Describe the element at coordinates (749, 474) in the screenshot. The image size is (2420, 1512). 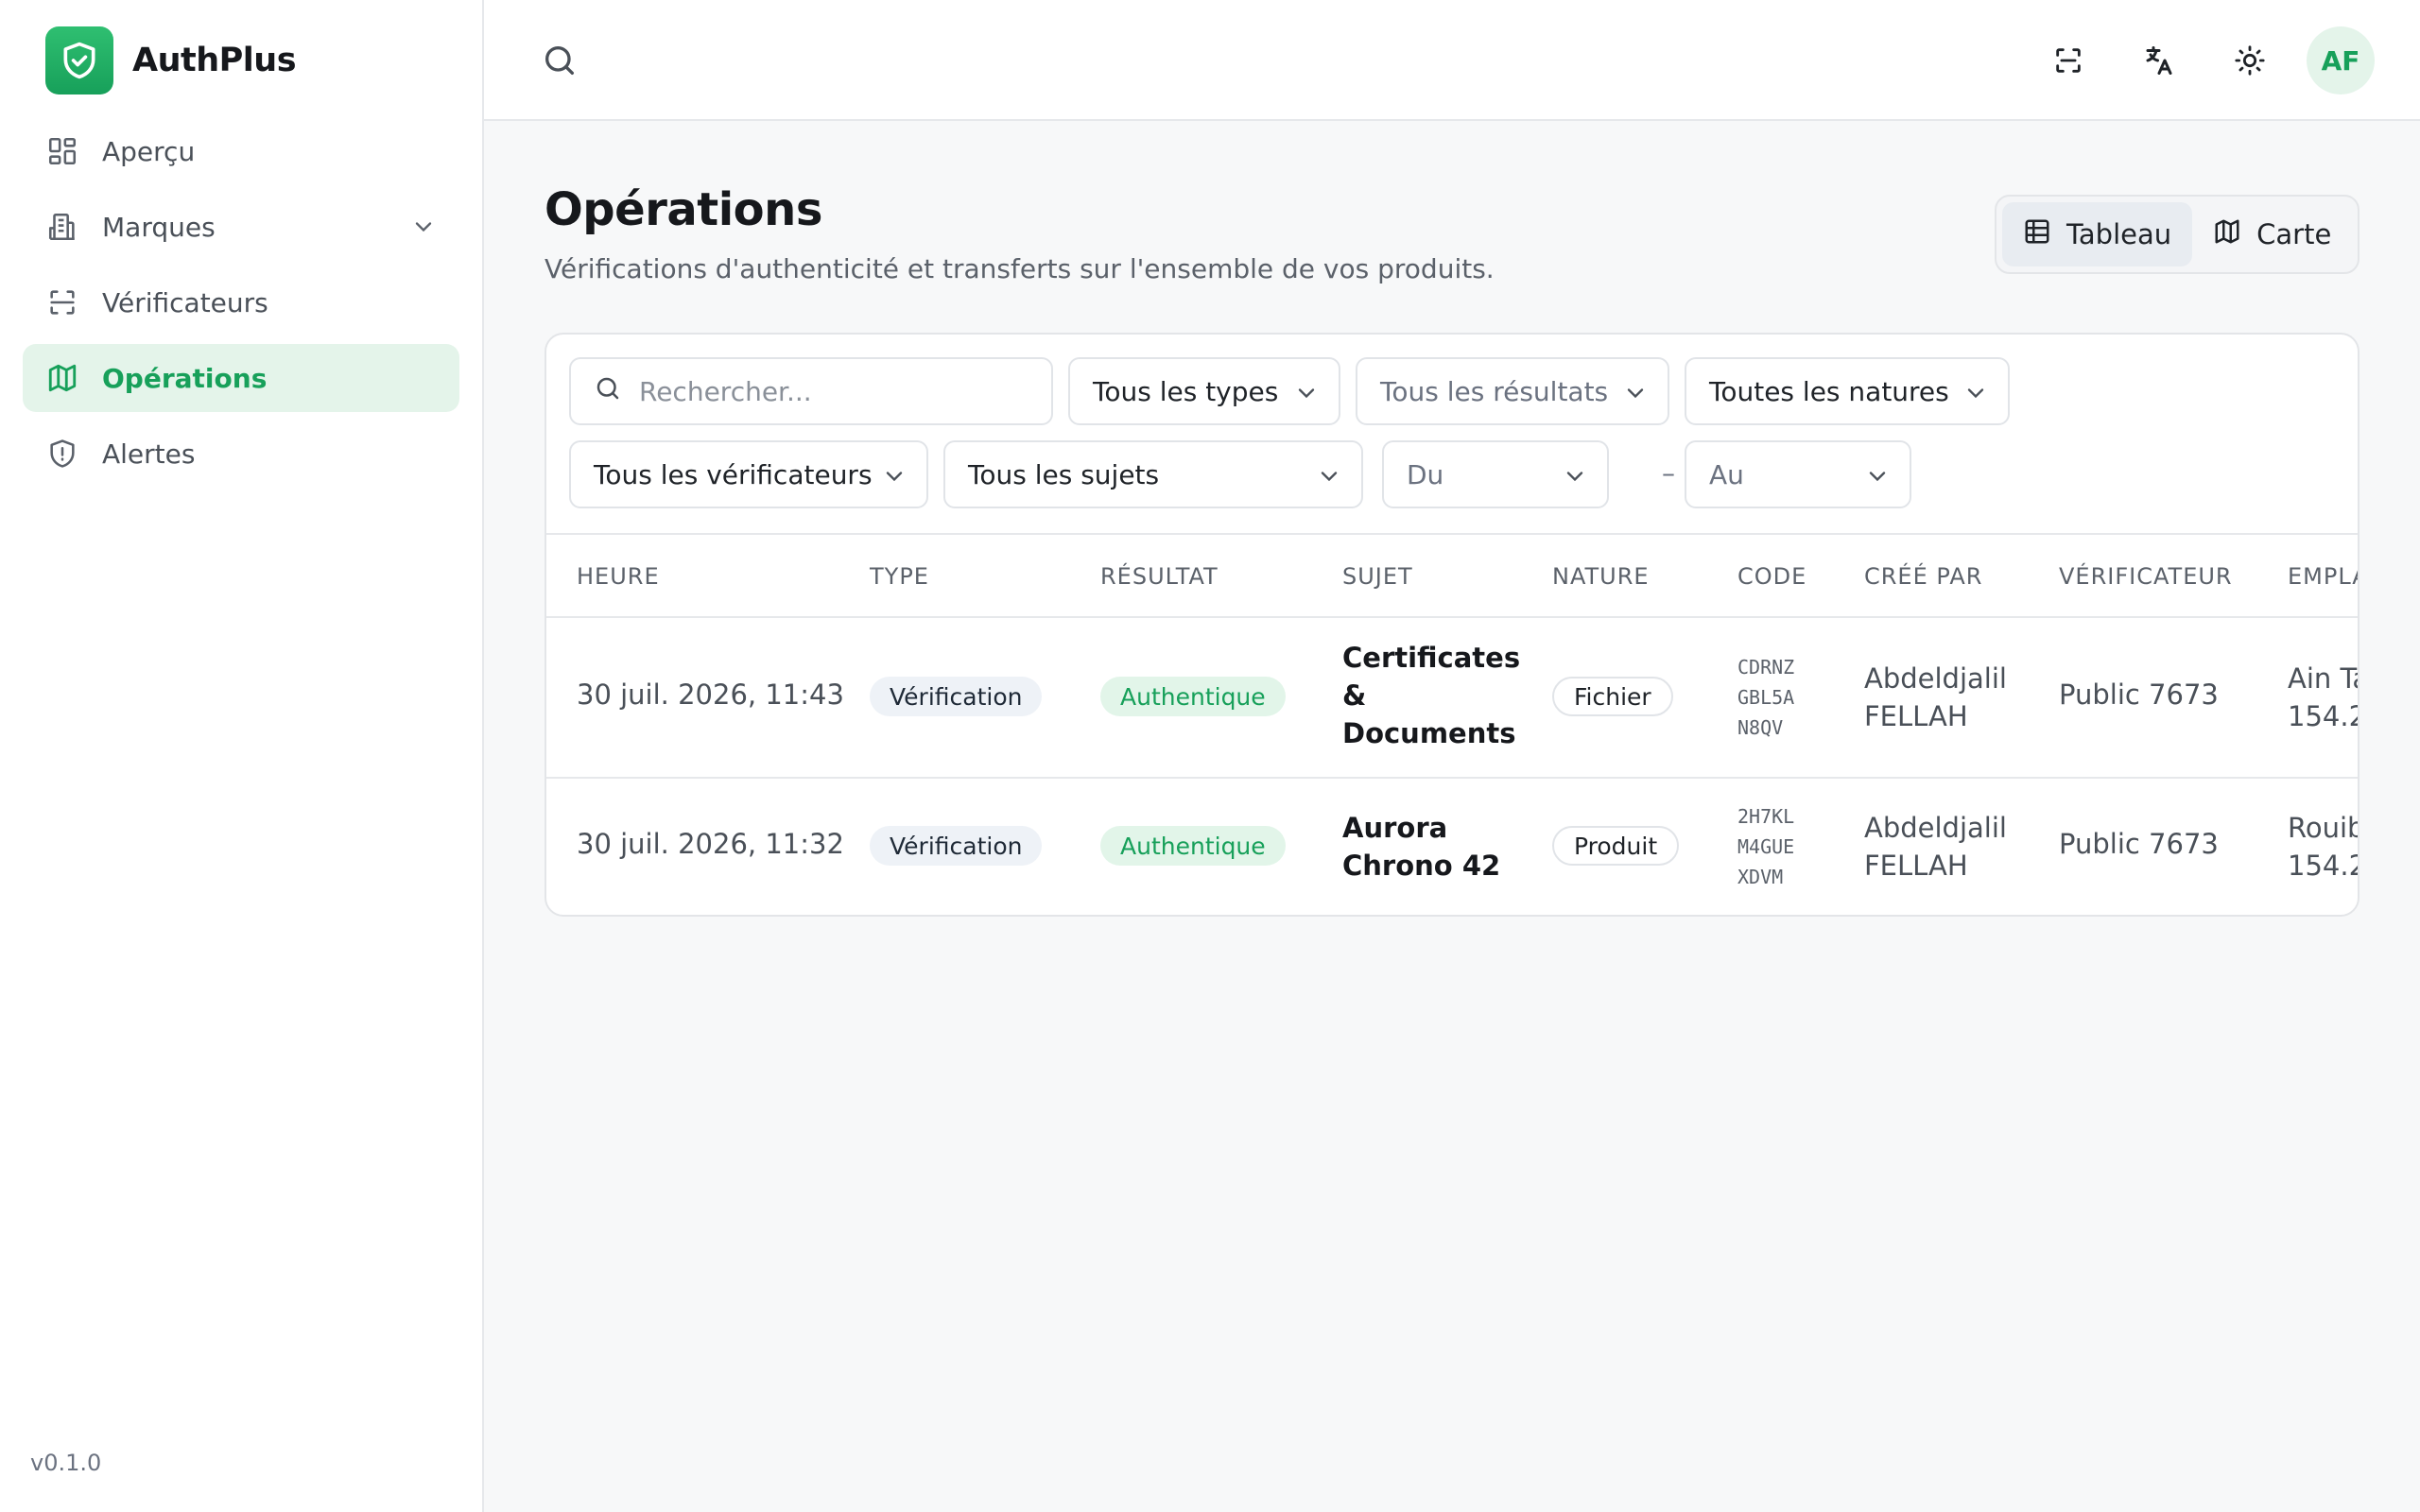
I see `verifier-select: Tous les vérificateurs` at that location.